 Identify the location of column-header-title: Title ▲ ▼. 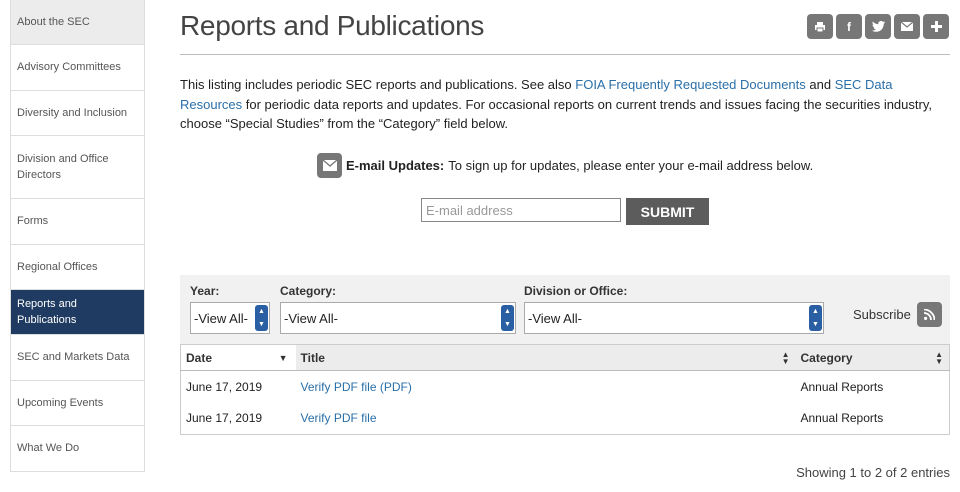
(545, 357).